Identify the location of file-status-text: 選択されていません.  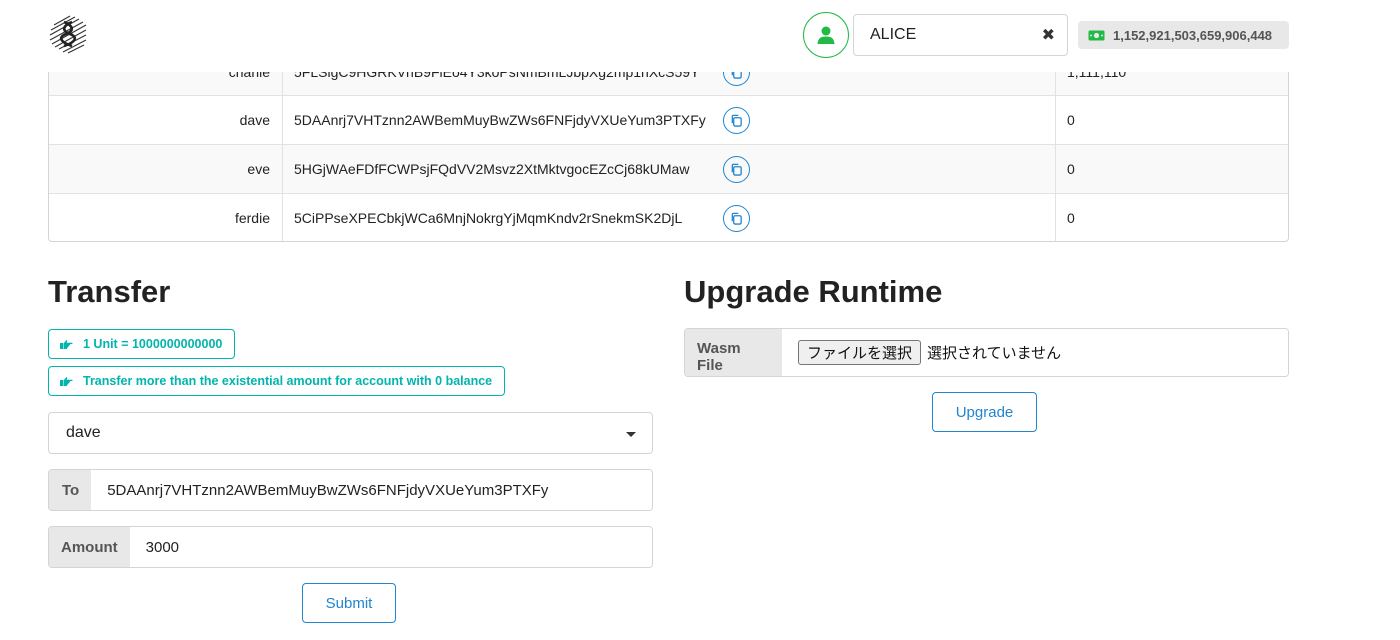
(994, 353).